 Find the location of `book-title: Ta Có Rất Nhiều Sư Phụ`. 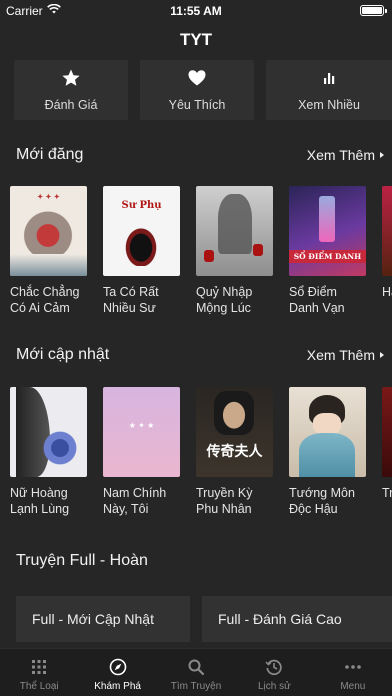

book-title: Ta Có Rất Nhiều Sư Phụ is located at coordinates (131, 300).